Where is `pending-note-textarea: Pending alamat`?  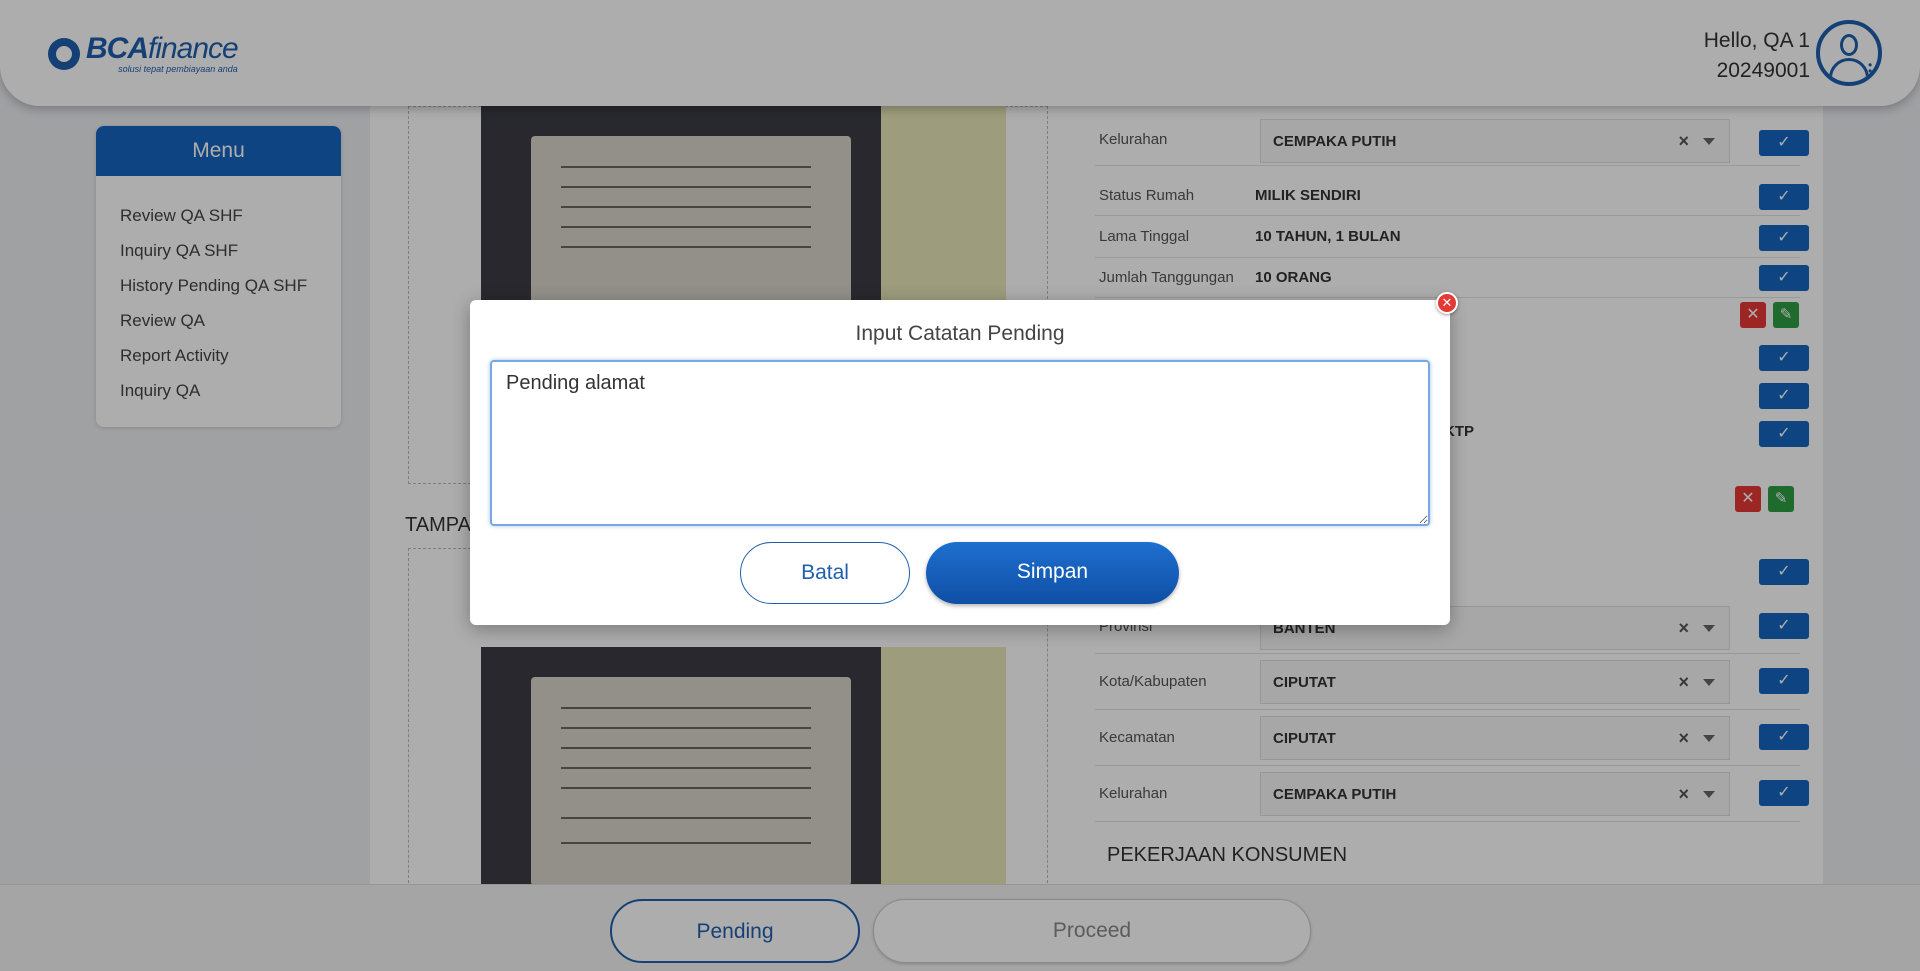 pending-note-textarea: Pending alamat is located at coordinates (960, 443).